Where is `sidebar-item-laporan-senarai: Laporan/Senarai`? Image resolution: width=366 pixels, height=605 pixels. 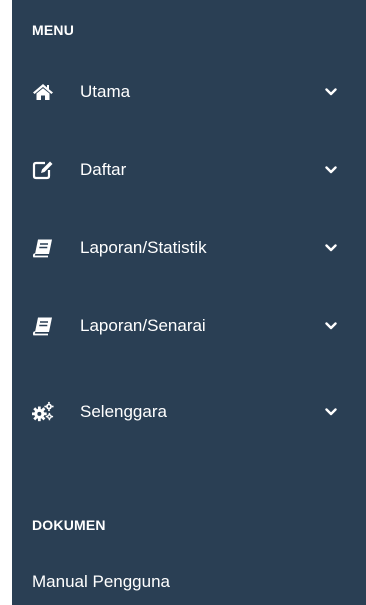
sidebar-item-laporan-senarai: Laporan/Senarai is located at coordinates (189, 326).